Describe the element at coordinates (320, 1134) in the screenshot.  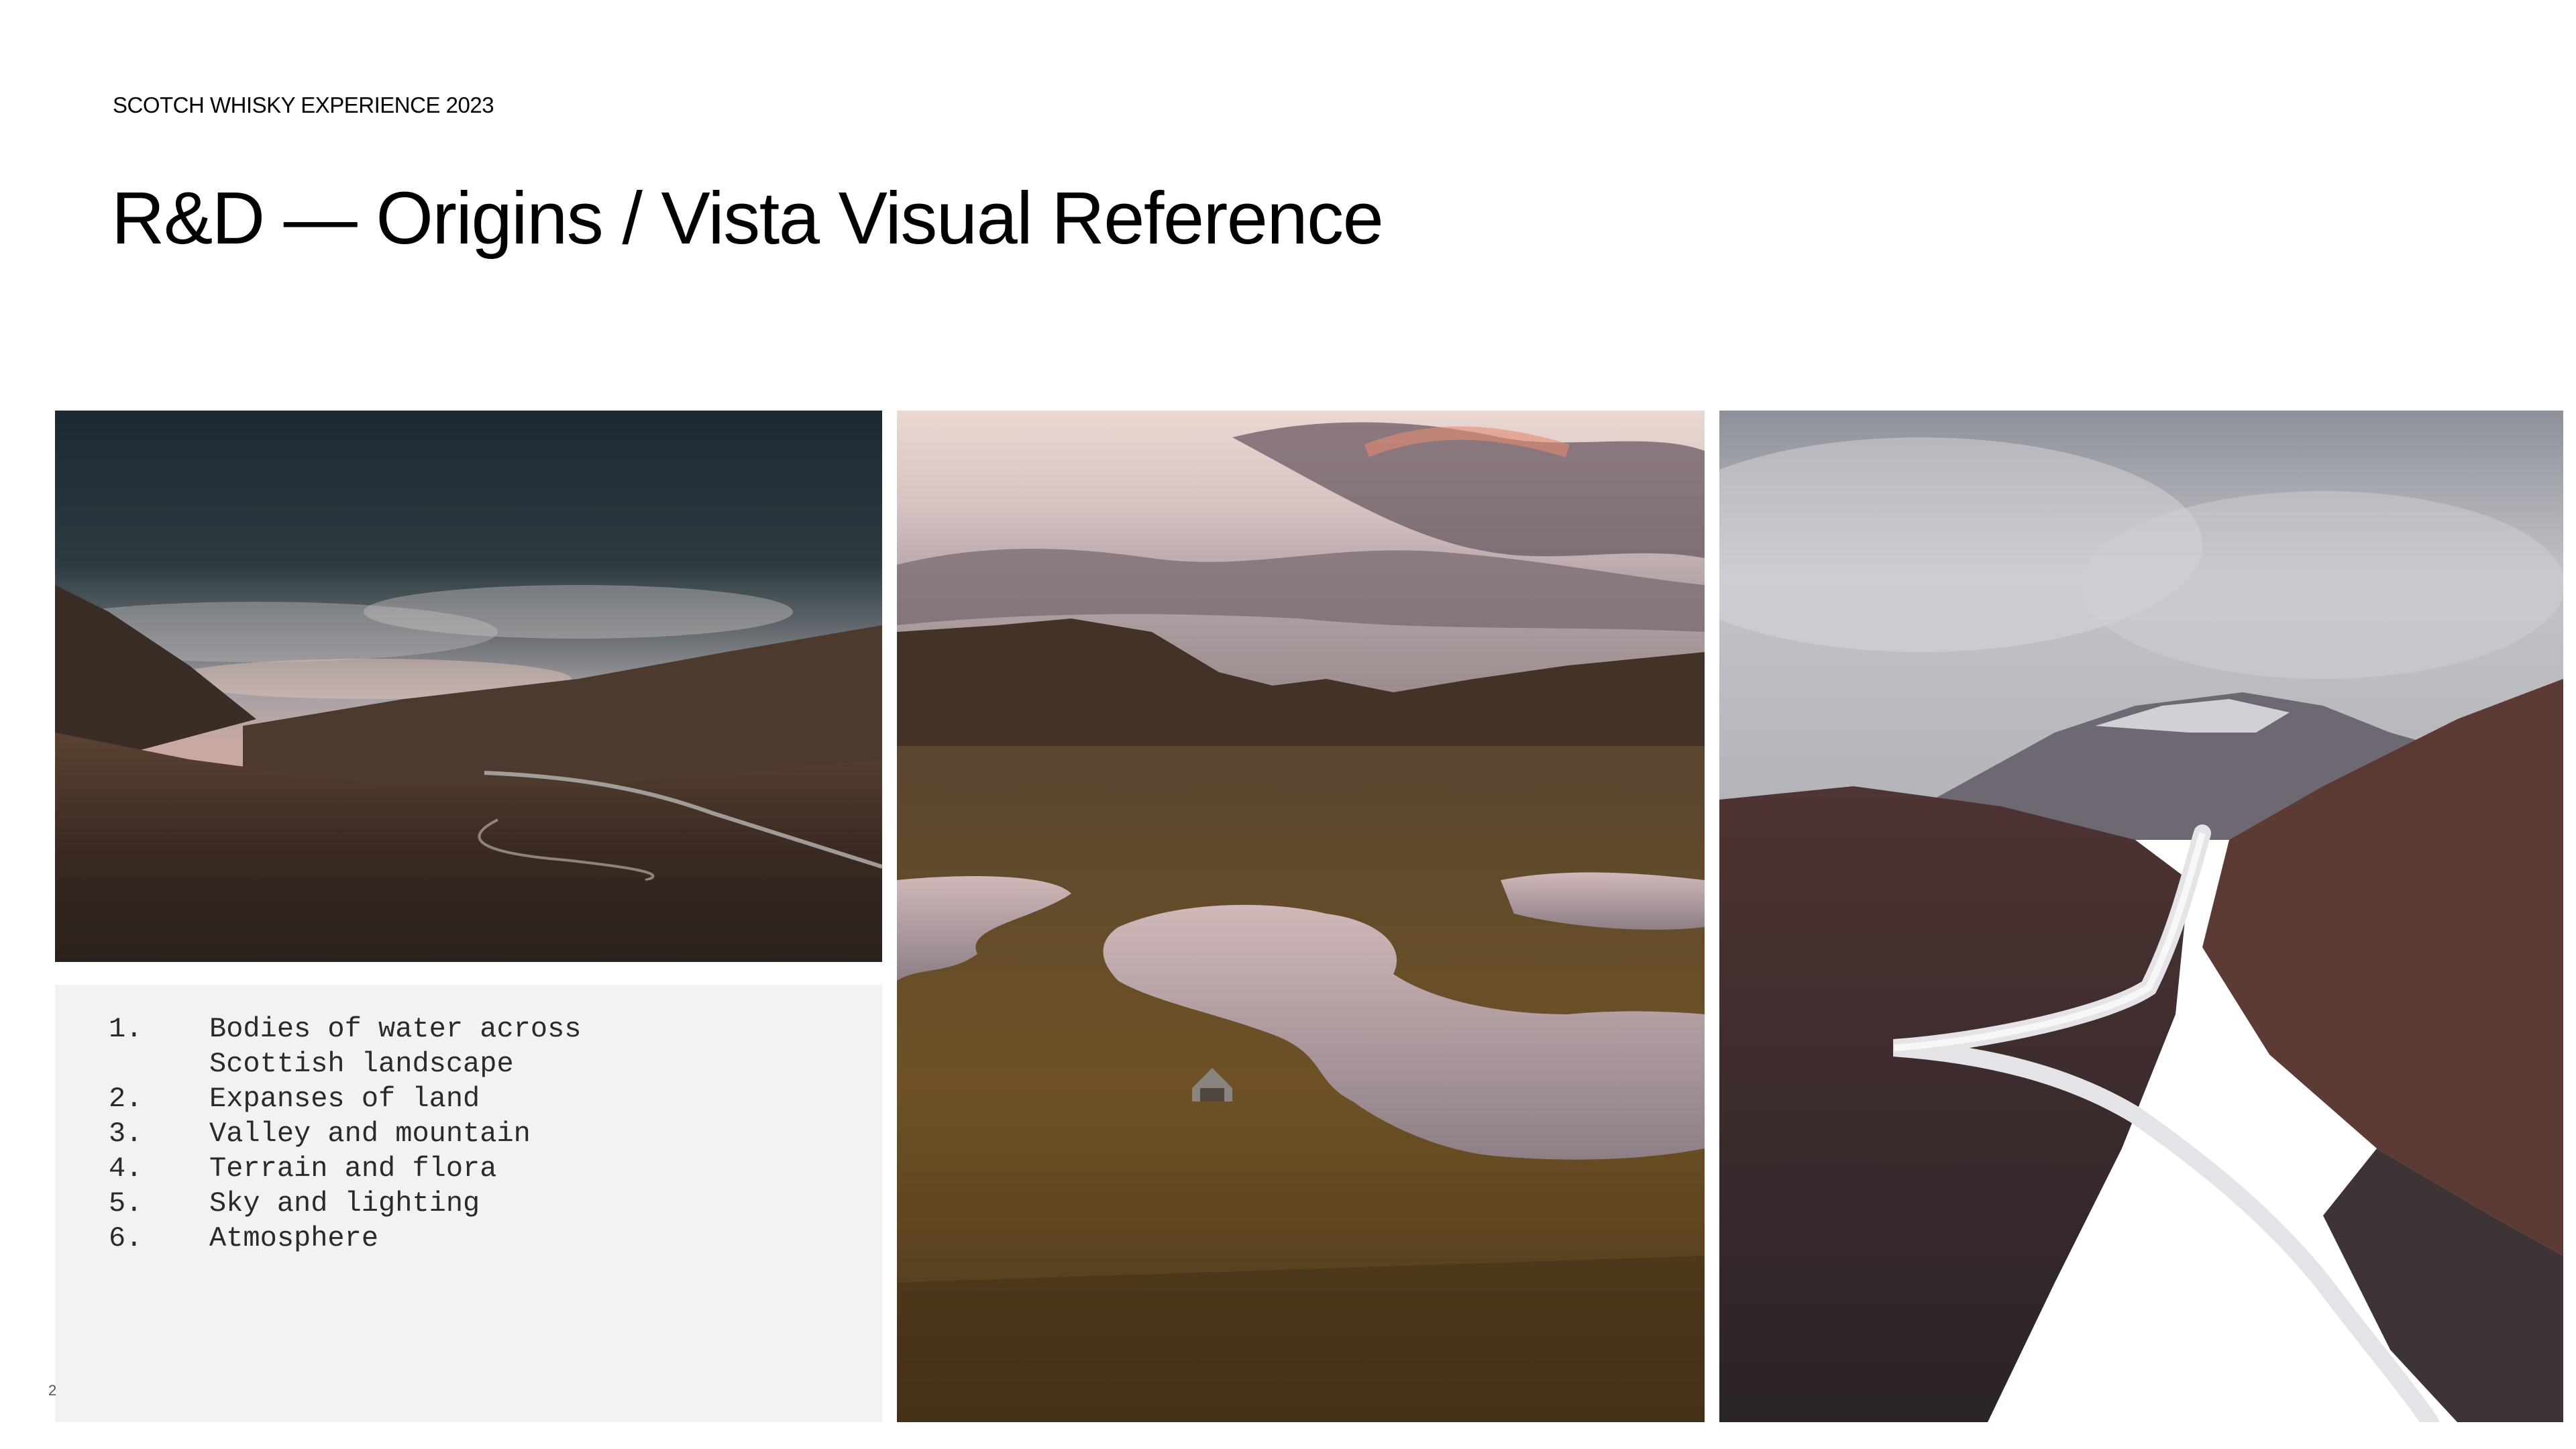
I see `list-item: 3. Valley and mountain` at that location.